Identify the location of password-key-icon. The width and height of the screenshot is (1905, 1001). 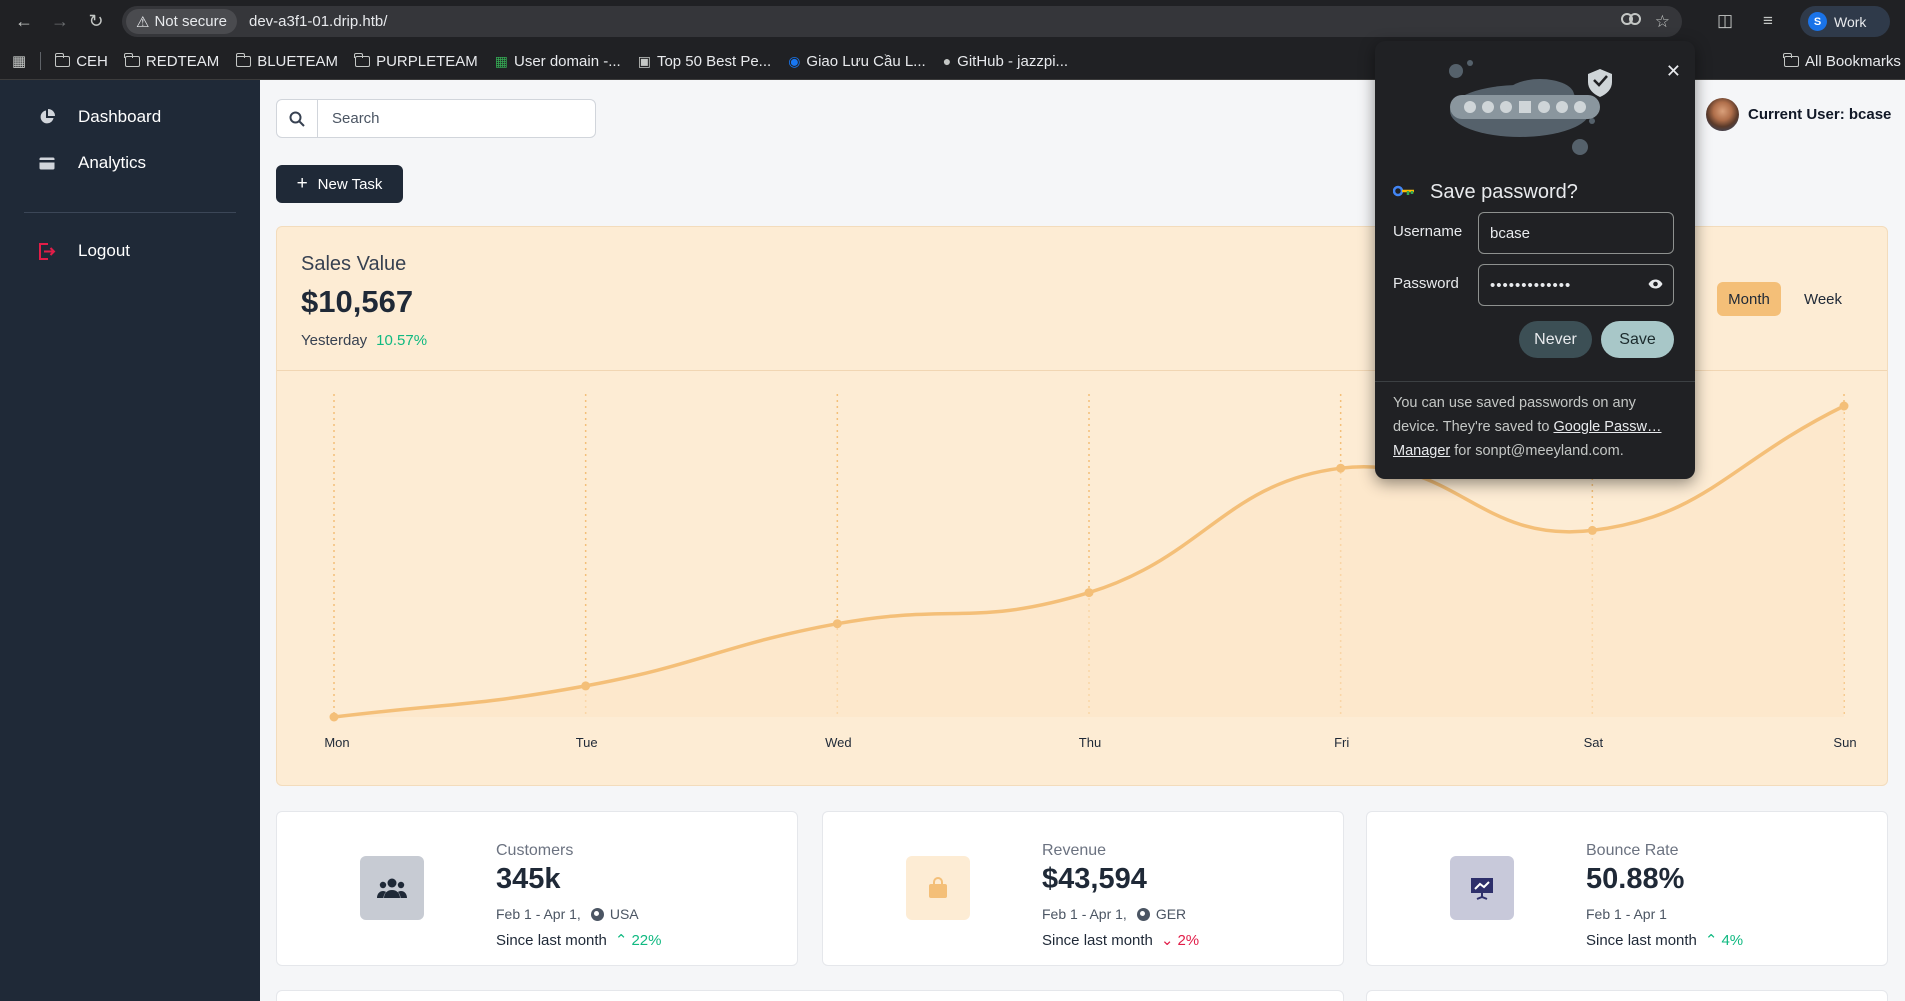
(1630, 21).